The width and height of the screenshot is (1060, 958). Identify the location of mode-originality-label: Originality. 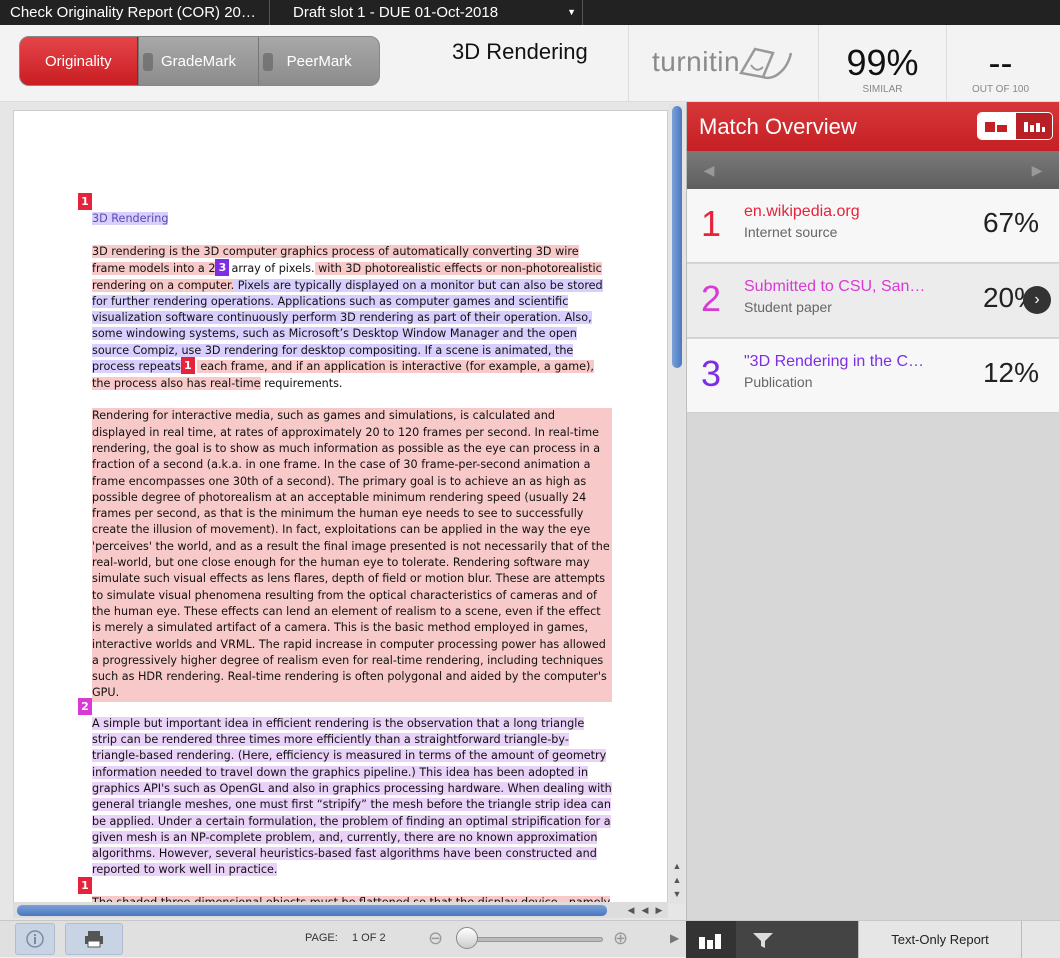
(78, 61).